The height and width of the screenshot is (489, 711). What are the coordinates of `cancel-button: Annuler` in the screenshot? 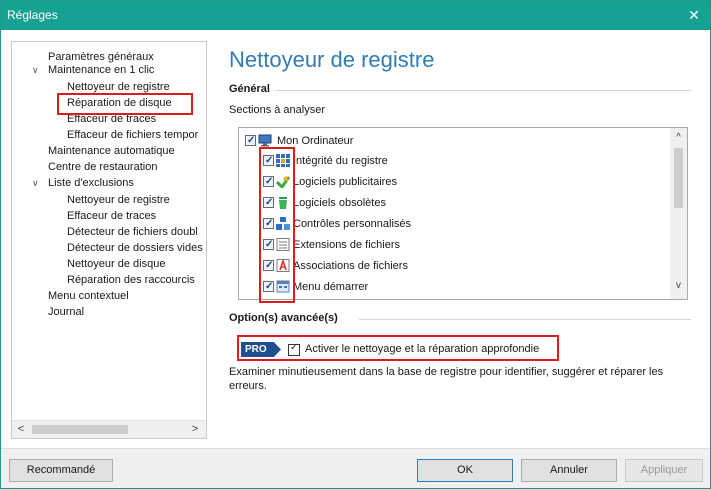 It's located at (569, 470).